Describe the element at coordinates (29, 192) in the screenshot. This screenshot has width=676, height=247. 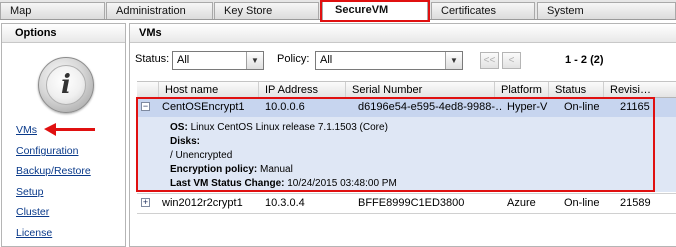
I see `nav-link-setup: Setup` at that location.